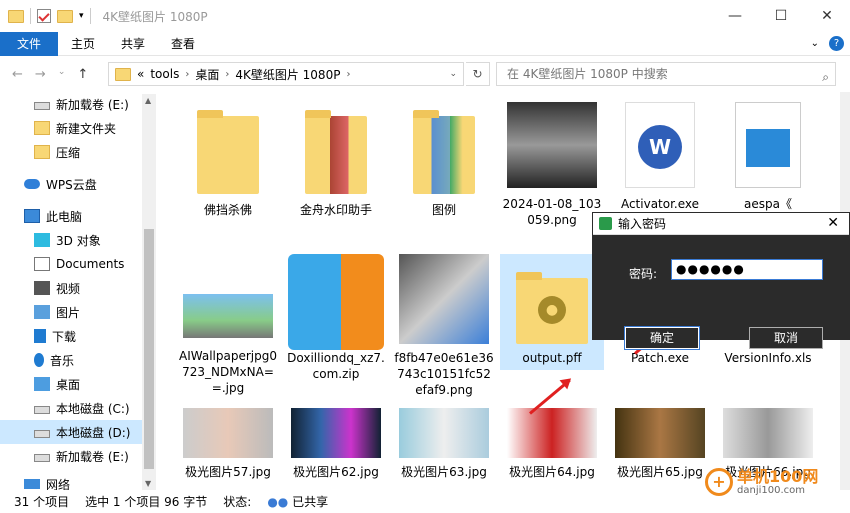 Image resolution: width=850 pixels, height=513 pixels. What do you see at coordinates (552, 312) in the screenshot?
I see `file-item-selected: ● output.pff` at bounding box center [552, 312].